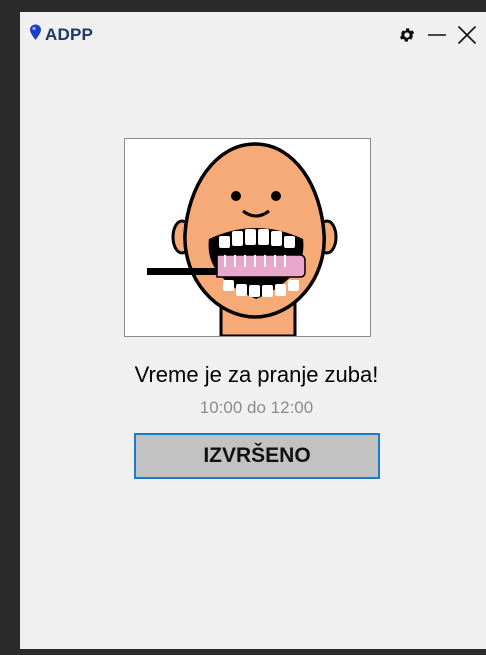 The width and height of the screenshot is (486, 655). Describe the element at coordinates (256, 407) in the screenshot. I see `task-time-range: 10:00 do 12:00` at that location.